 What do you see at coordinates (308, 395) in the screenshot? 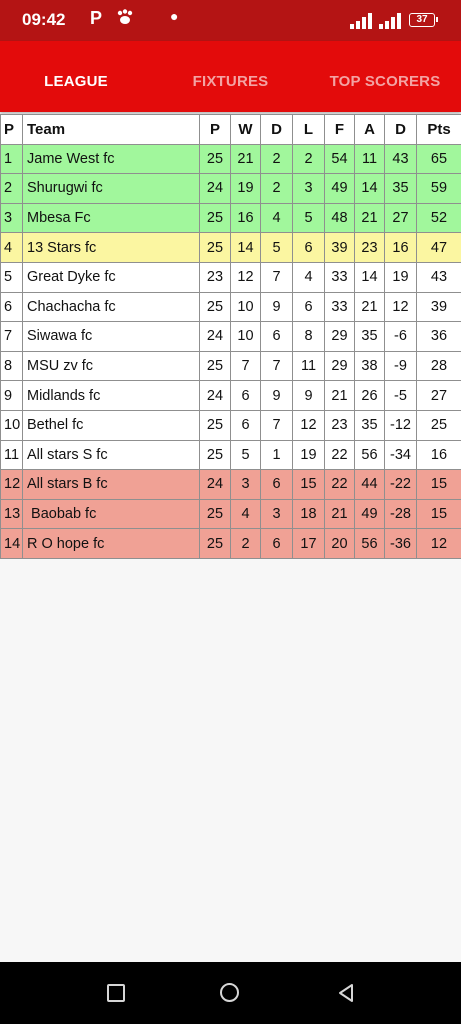
I see `cell-lost: 9` at bounding box center [308, 395].